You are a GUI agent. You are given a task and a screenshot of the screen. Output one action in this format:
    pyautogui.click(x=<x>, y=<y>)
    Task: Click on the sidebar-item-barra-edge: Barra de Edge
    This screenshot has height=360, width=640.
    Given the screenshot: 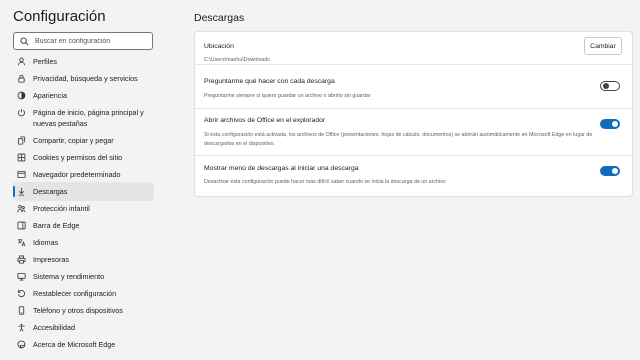 What is the action you would take?
    pyautogui.click(x=83, y=225)
    